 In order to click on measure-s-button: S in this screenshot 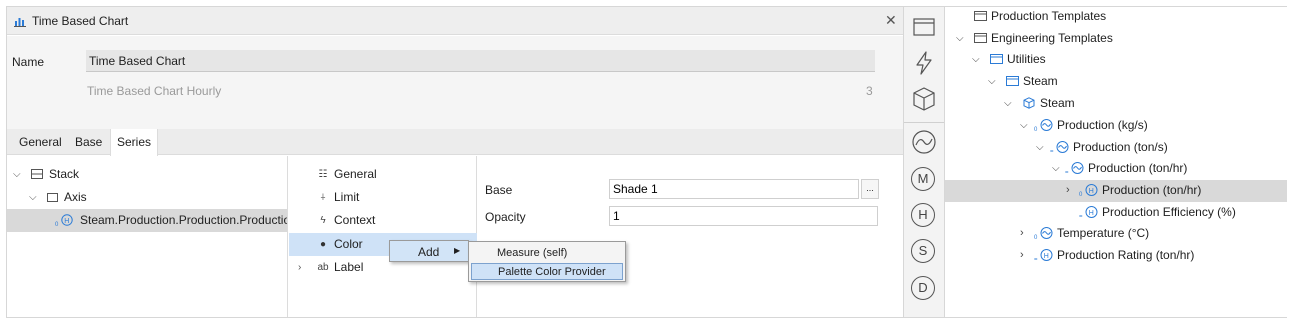, I will do `click(923, 251)`.